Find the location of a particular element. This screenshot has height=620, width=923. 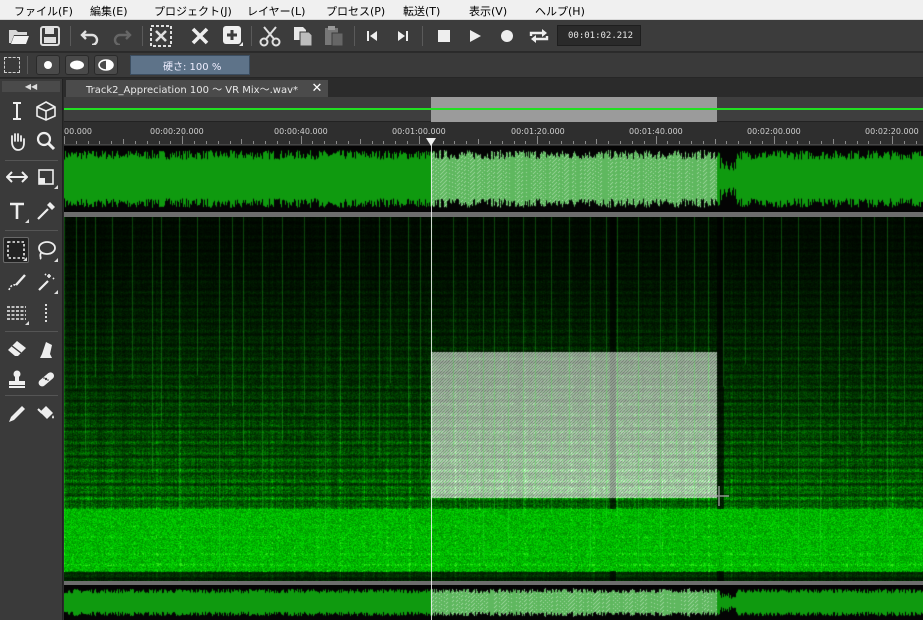

time-range-tool is located at coordinates (46, 313).